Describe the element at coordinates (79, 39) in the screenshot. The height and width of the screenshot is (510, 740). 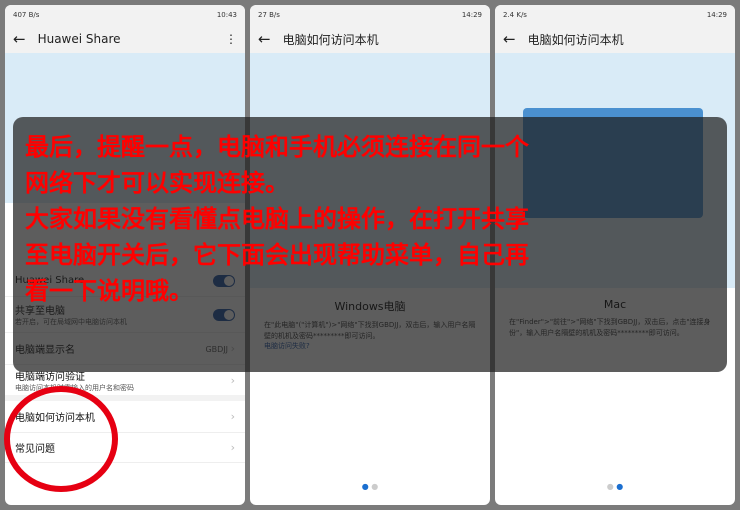
I see `page-title: Huawei Share` at that location.